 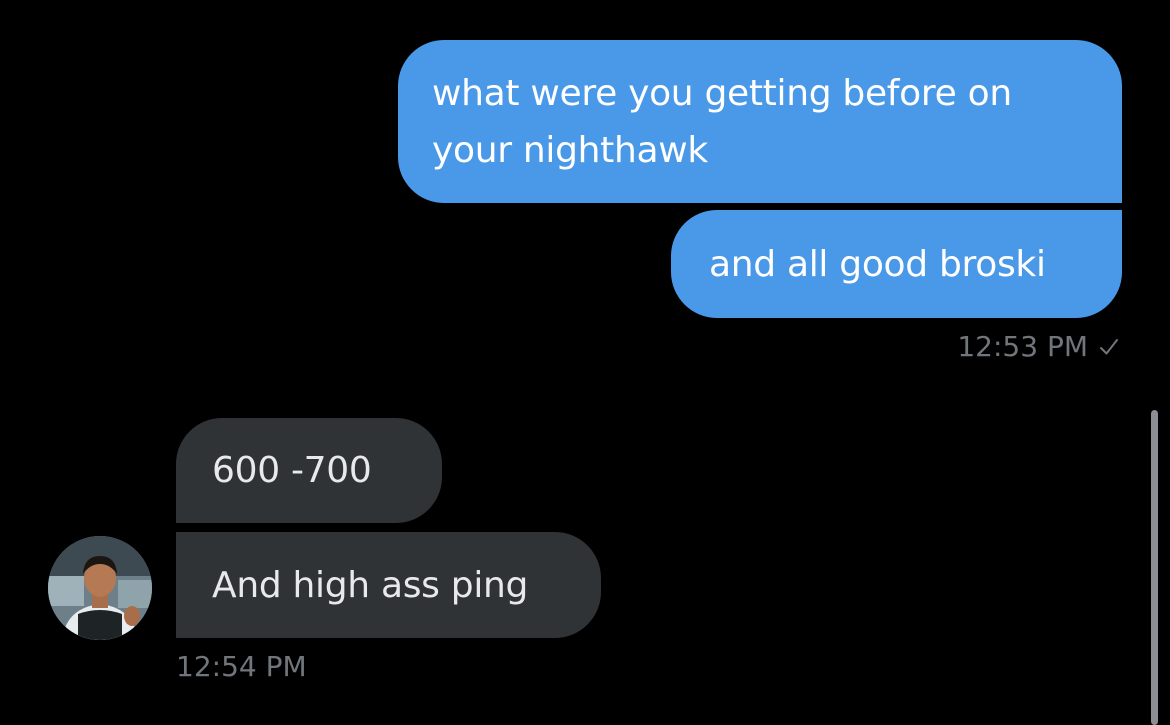 I want to click on received-timestamp: 12:54 PM, so click(x=241, y=666).